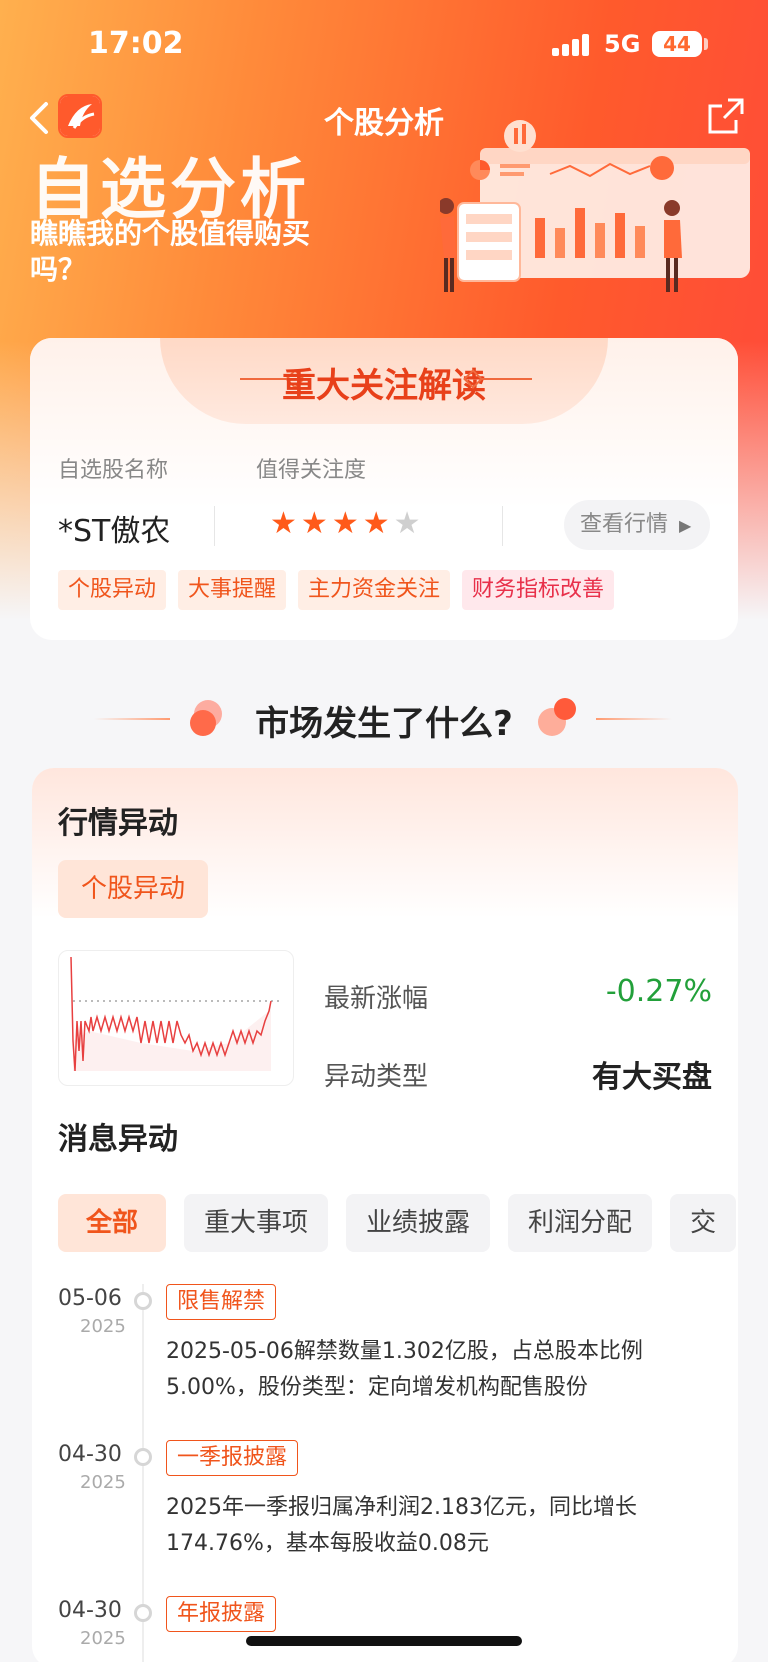 Image resolution: width=768 pixels, height=1662 pixels. Describe the element at coordinates (133, 889) in the screenshot. I see `stock-anomaly-tab: 个股异动` at that location.